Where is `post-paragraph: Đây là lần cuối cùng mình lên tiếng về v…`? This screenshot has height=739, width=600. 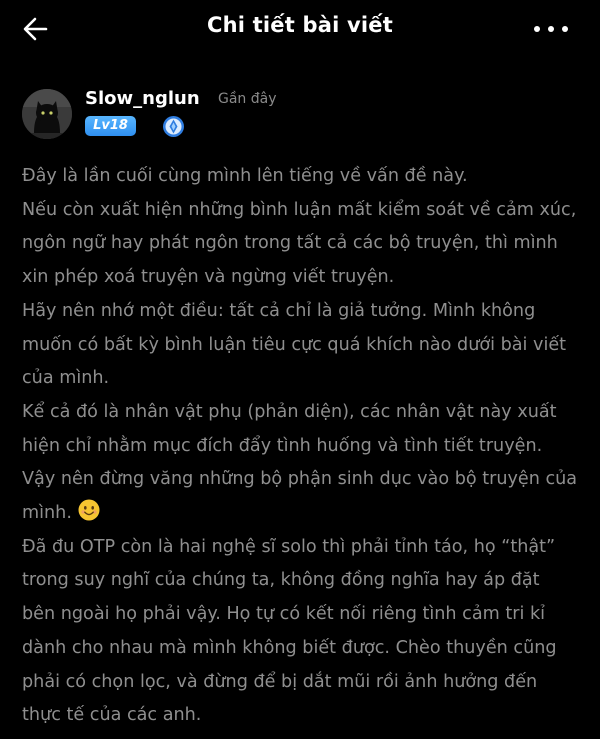 post-paragraph: Đây là lần cuối cùng mình lên tiếng về v… is located at coordinates (245, 176).